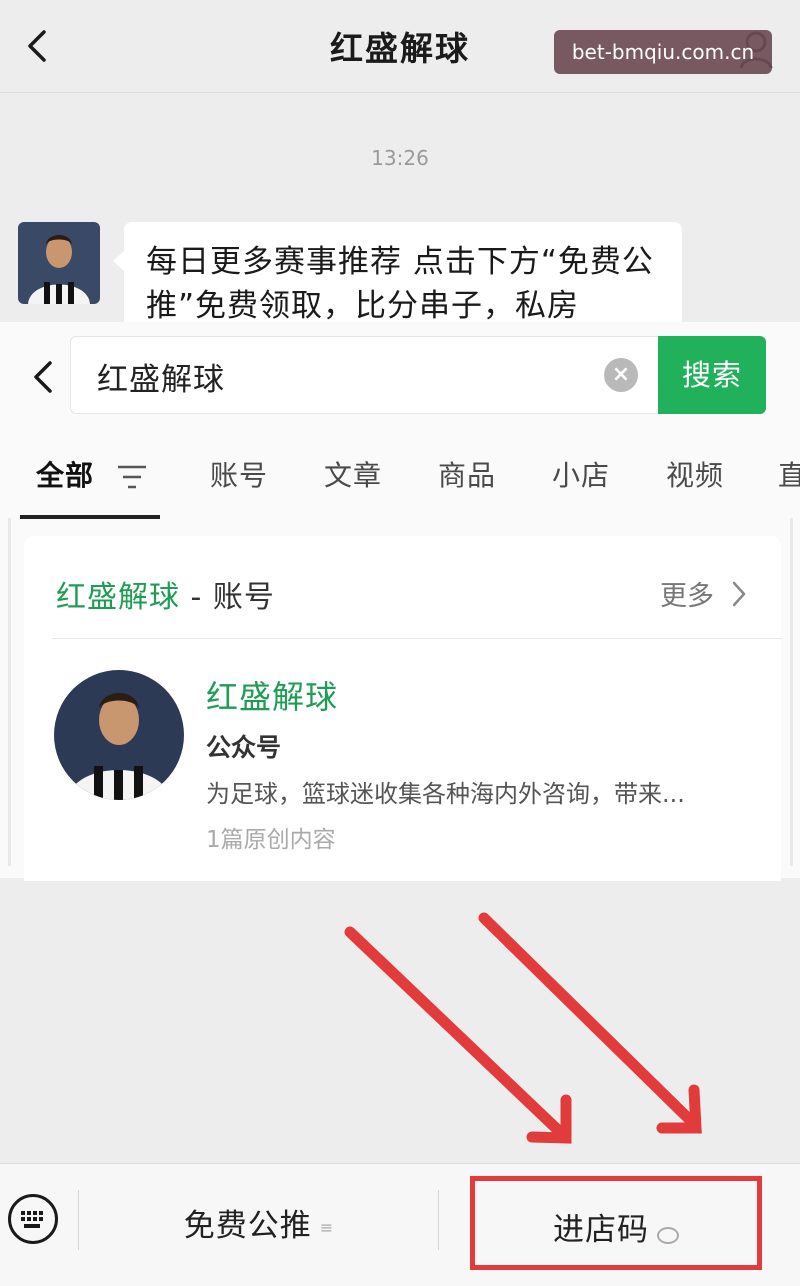  I want to click on card-title: 红盛解球 - 账号, so click(165, 594).